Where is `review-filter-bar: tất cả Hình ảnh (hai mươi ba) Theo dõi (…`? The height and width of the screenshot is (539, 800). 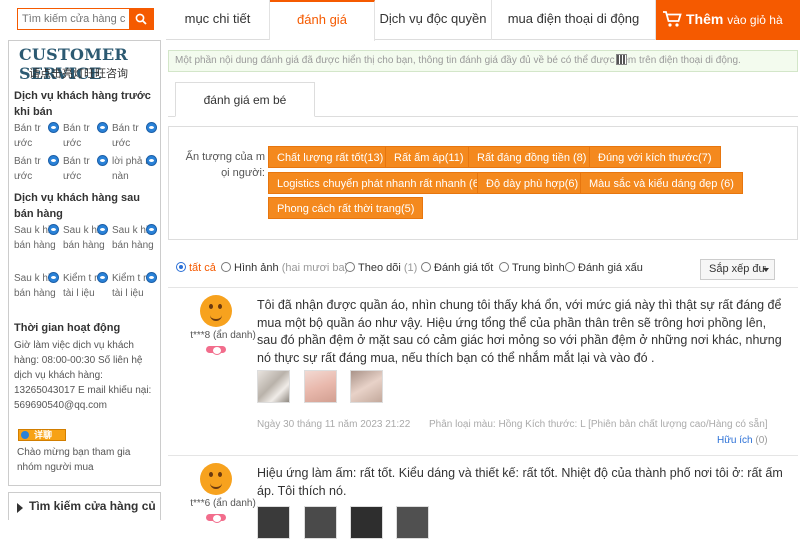 review-filter-bar: tất cả Hình ảnh (hai mươi ba) Theo dõi (… is located at coordinates (483, 269).